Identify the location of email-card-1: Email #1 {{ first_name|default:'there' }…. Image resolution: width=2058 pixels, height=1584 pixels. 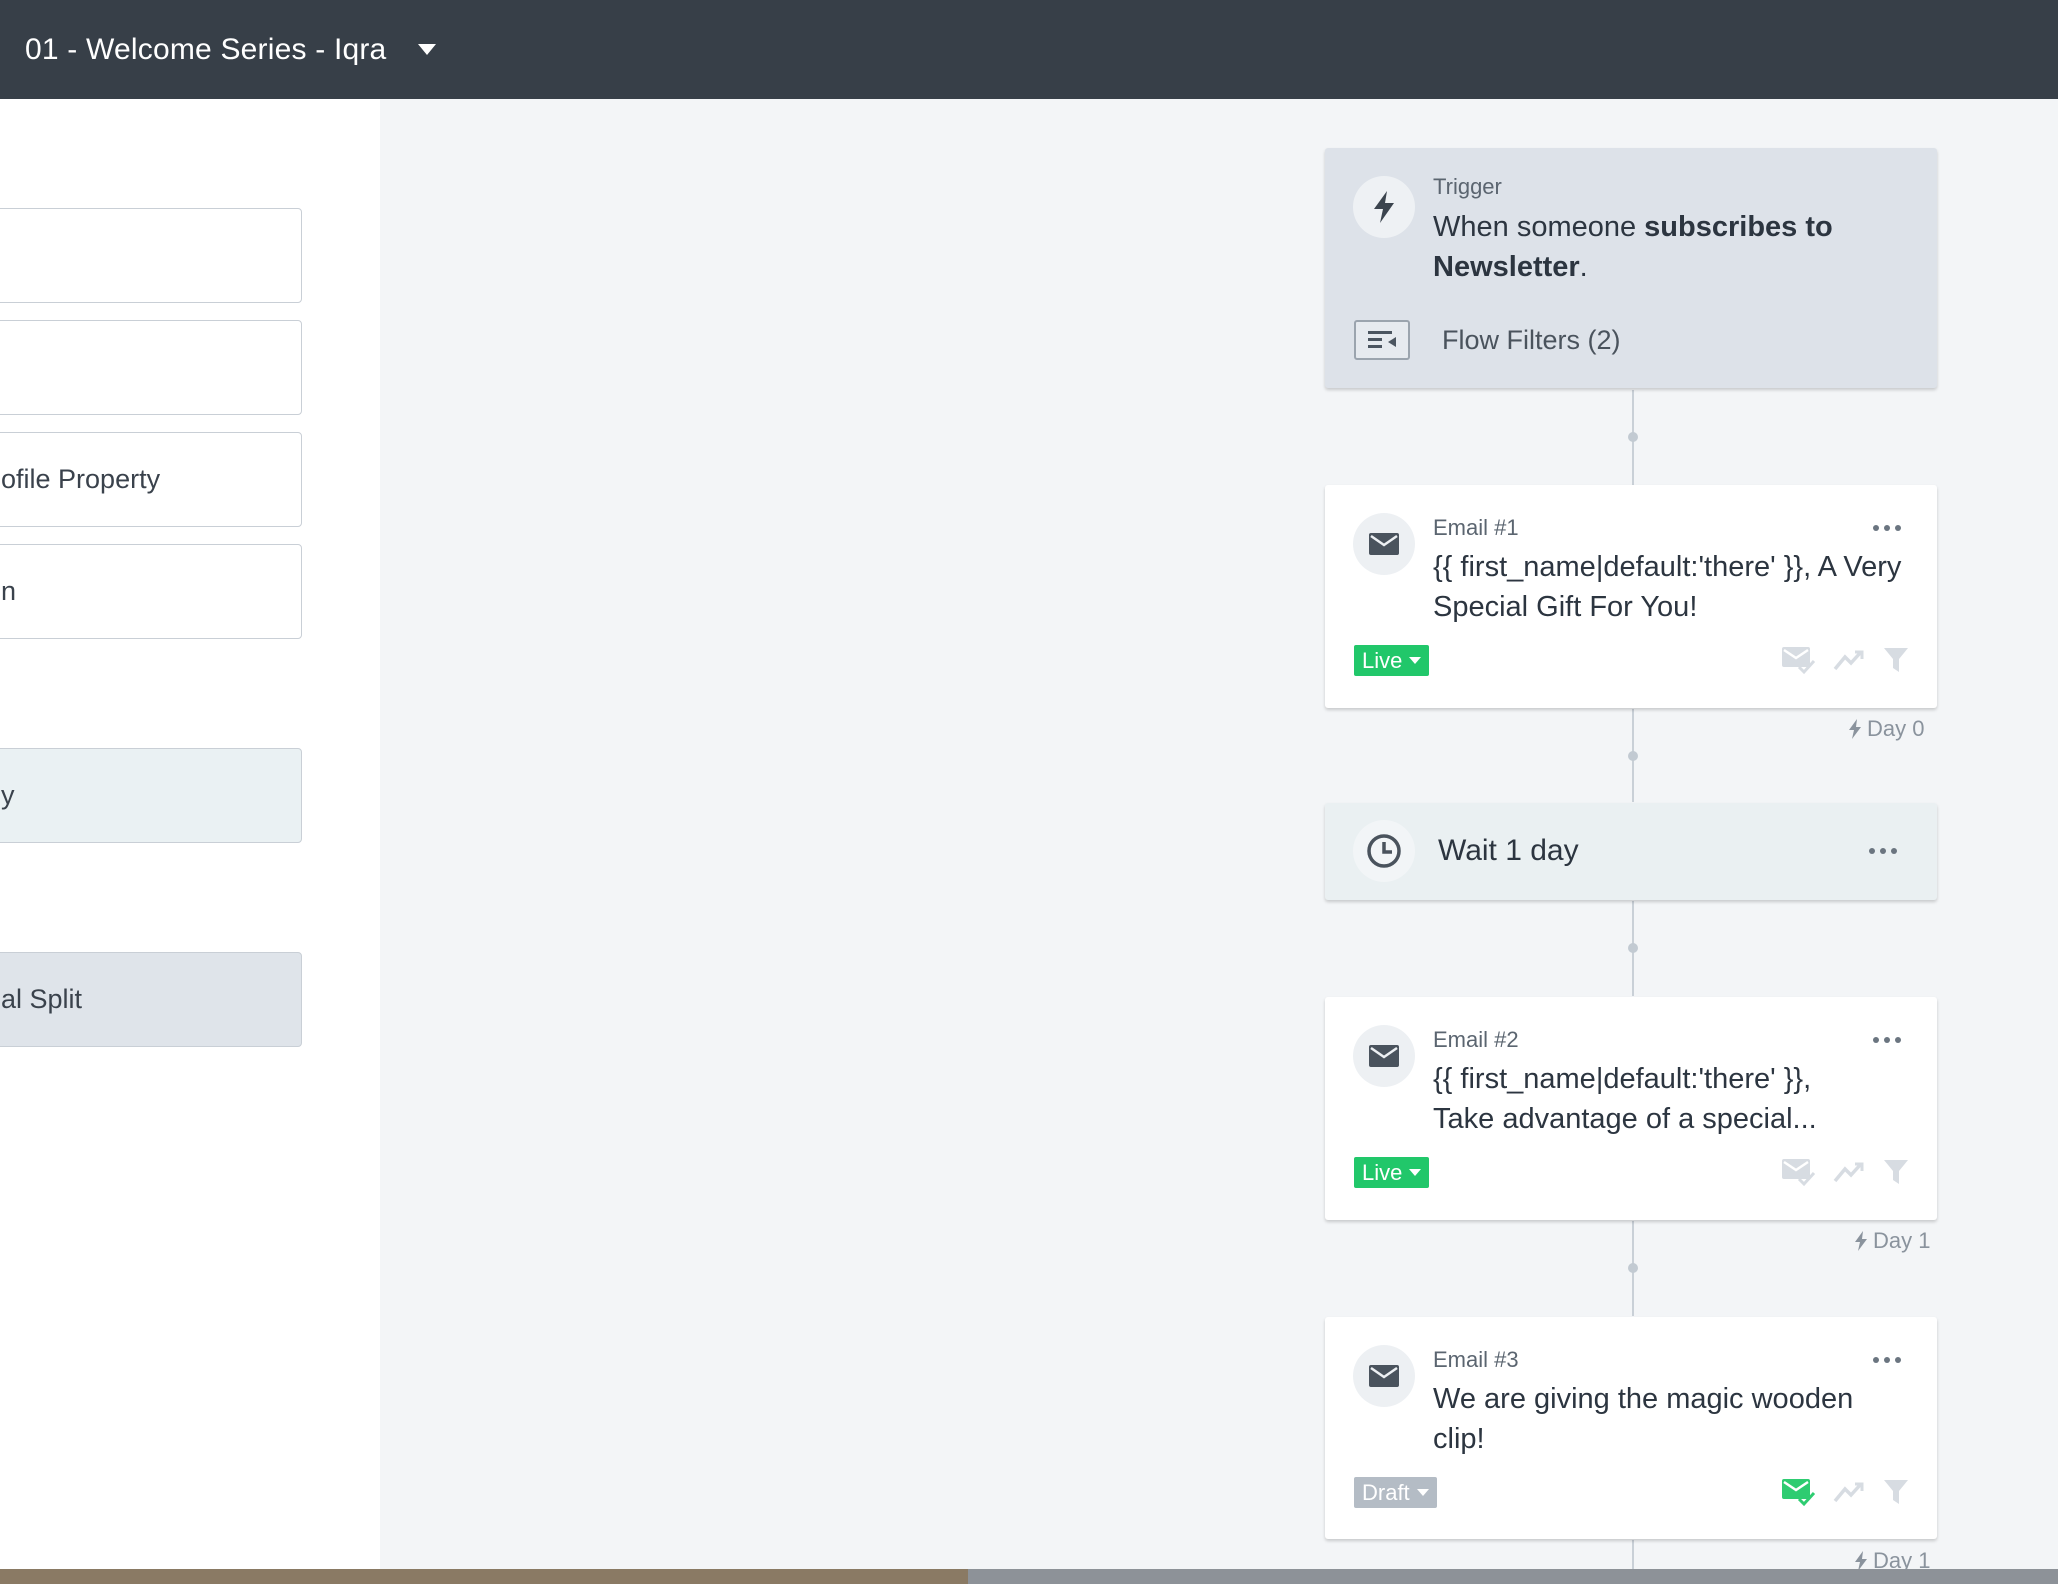
(1631, 596).